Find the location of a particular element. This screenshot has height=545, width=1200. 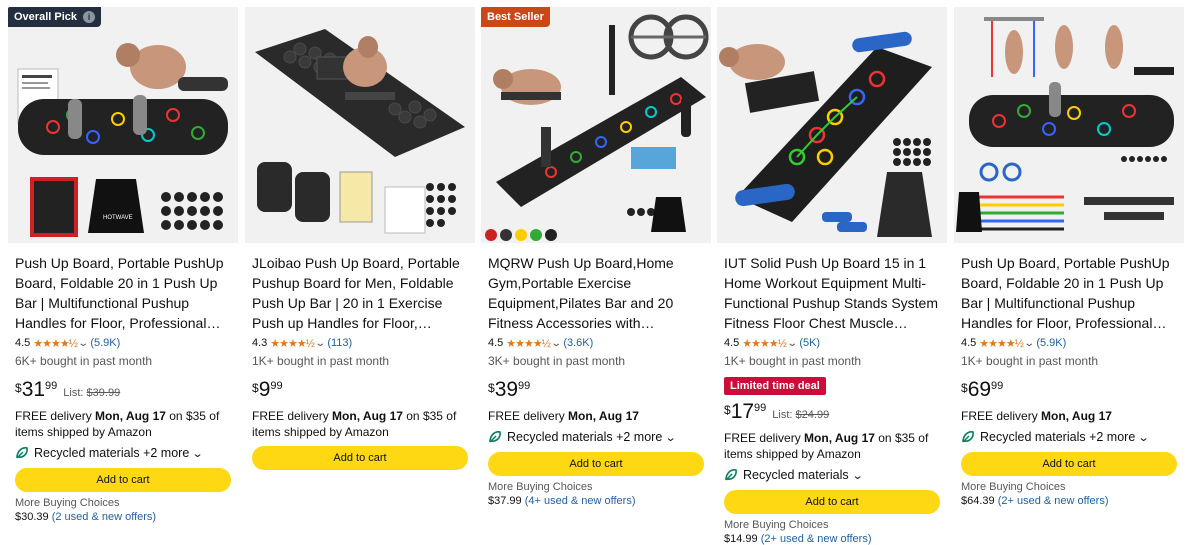

list-price: List: $24.99 is located at coordinates (801, 415).